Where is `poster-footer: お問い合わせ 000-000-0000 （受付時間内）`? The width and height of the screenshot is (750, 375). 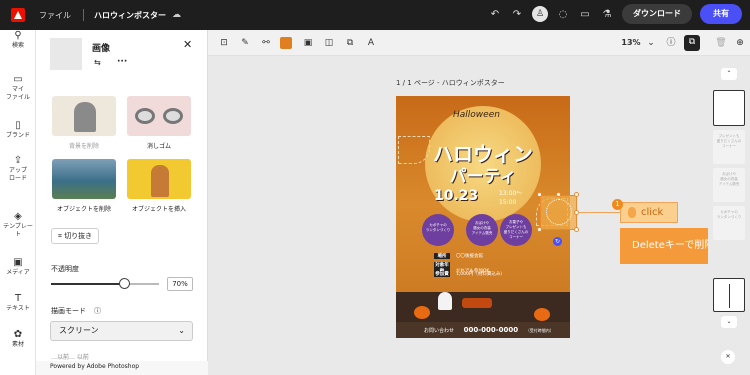
poster-footer: お問い合わせ 000-000-0000 （受付時間内） is located at coordinates (483, 330).